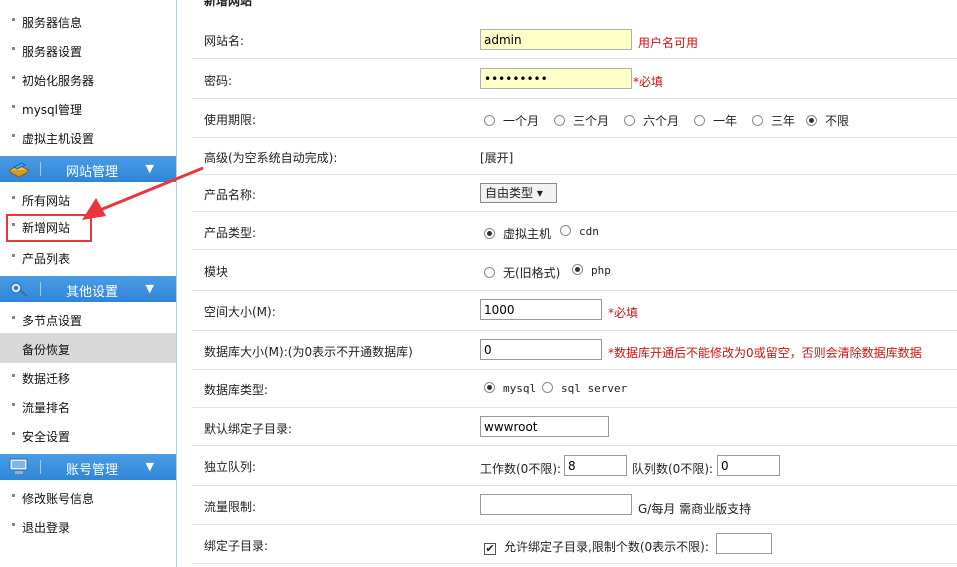 Image resolution: width=957 pixels, height=567 pixels. What do you see at coordinates (58, 81) in the screenshot?
I see `sidebar-item-label: 初始化服务器` at bounding box center [58, 81].